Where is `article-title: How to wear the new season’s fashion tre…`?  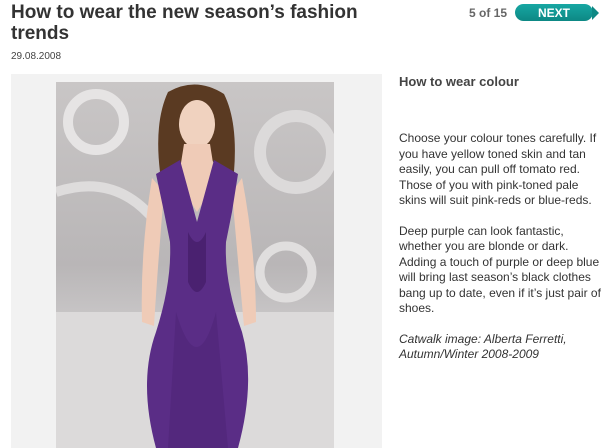
article-title: How to wear the new season’s fashion tre… is located at coordinates (184, 23).